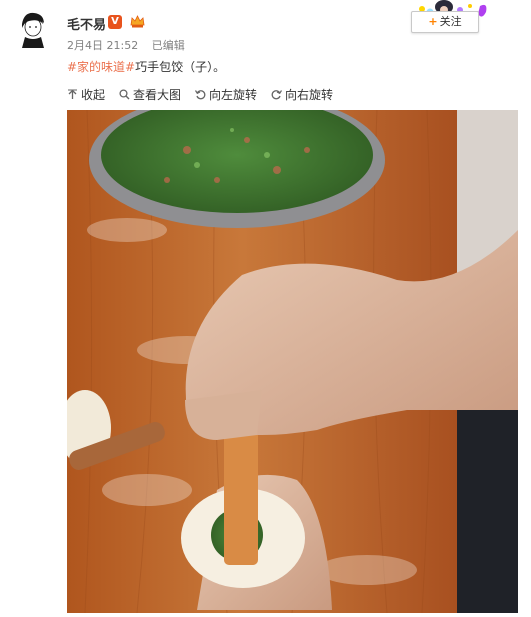 The image size is (531, 617). I want to click on view-large-label: 查看大图, so click(157, 95).